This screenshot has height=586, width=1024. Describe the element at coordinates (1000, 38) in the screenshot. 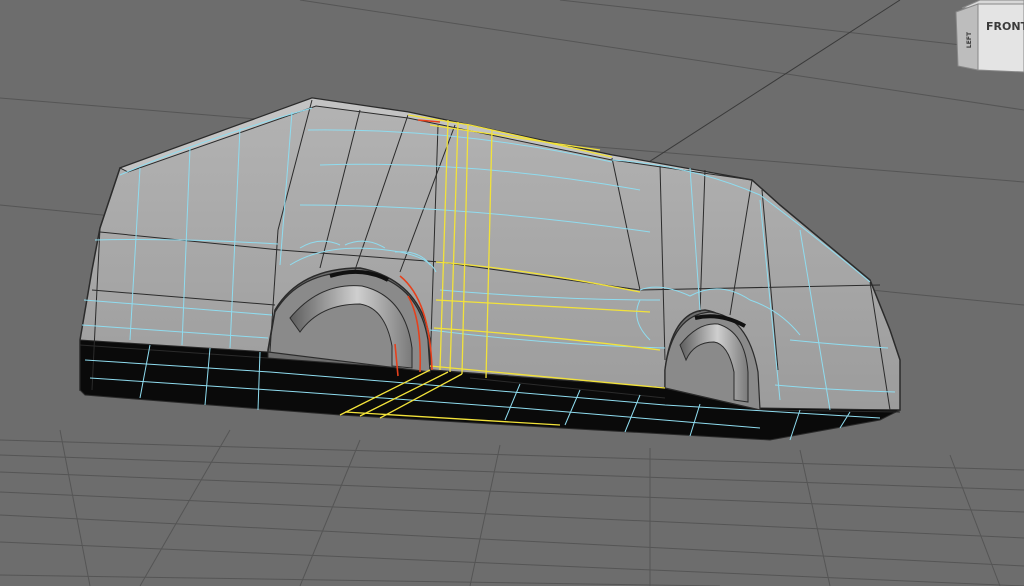

I see `view-cube-front-face` at that location.